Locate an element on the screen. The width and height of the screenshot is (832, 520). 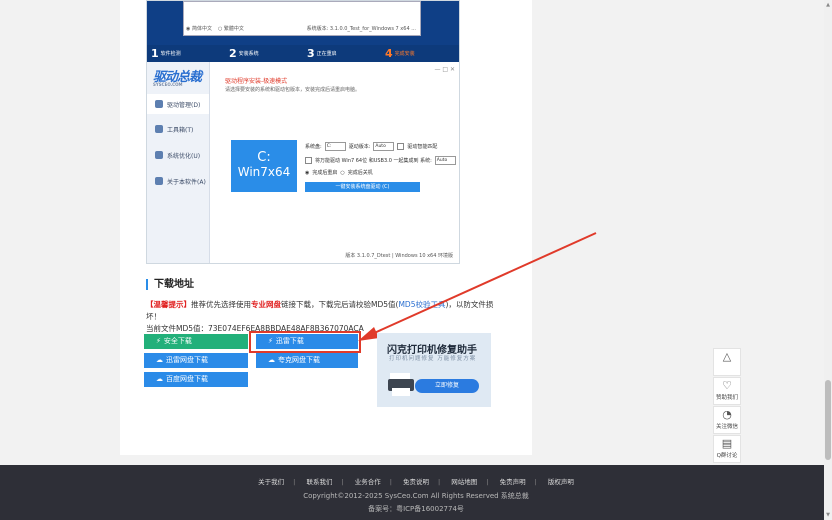
footer-link-sitemap: 网站地图 is located at coordinates (464, 482).